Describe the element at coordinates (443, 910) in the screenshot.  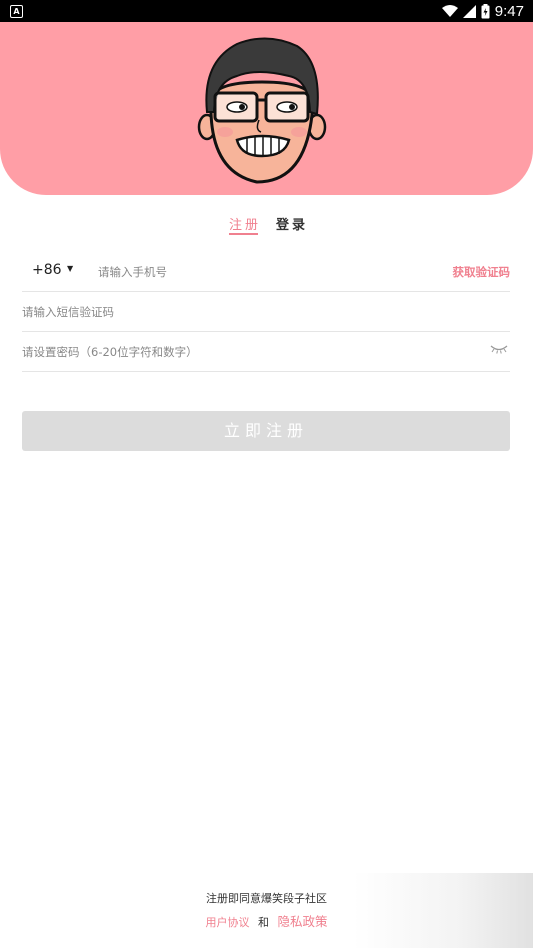
I see `corner-overlay` at that location.